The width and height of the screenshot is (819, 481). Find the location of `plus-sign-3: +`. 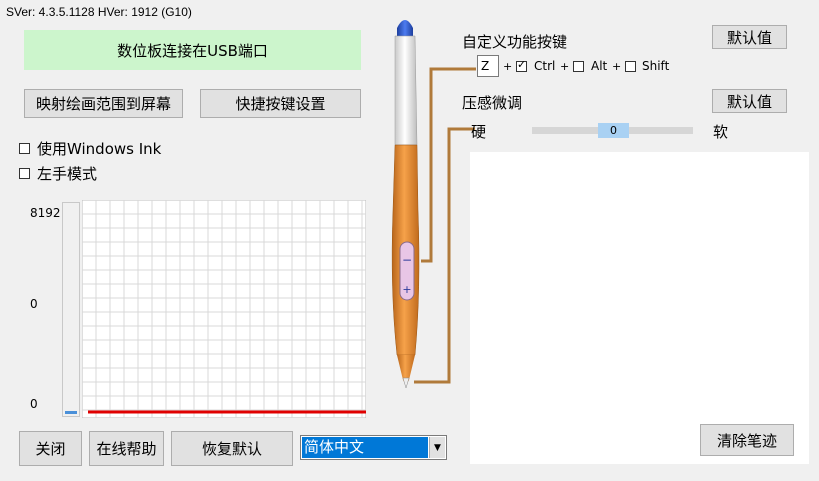

plus-sign-3: + is located at coordinates (617, 66).